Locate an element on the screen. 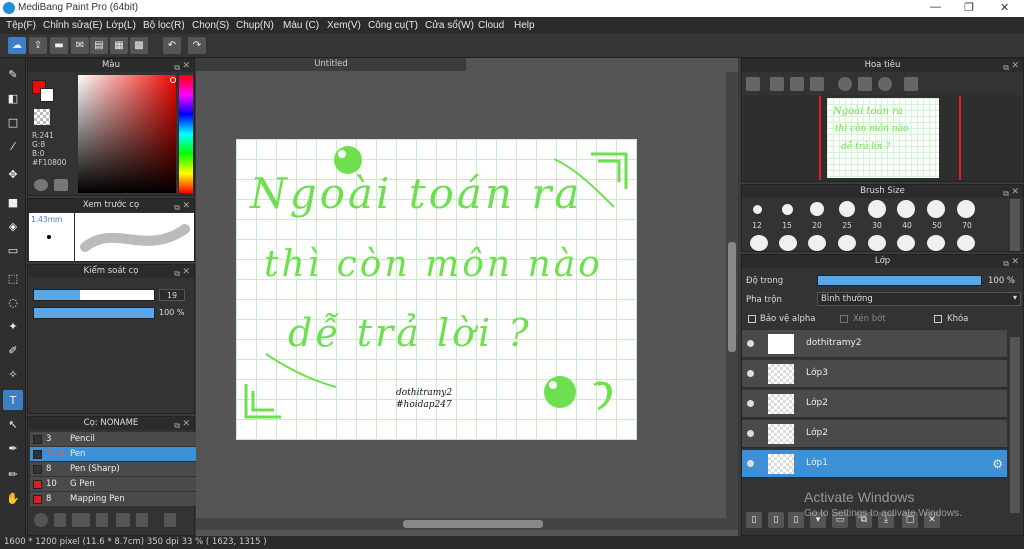  menu-snap: Chụp(N) is located at coordinates (255, 25).